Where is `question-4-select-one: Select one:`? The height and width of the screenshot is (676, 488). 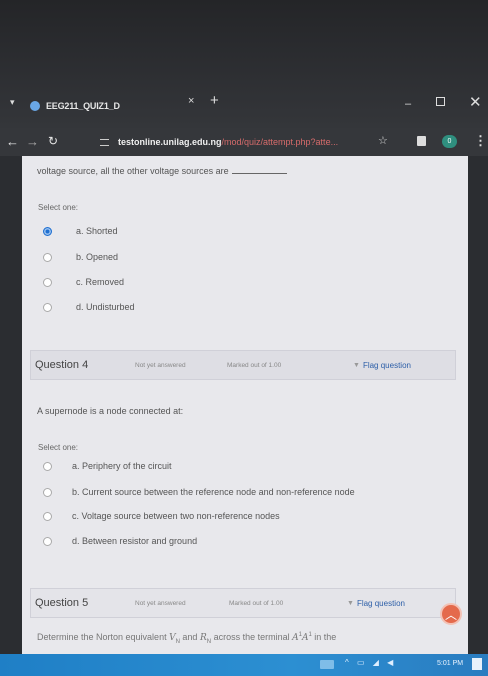 question-4-select-one: Select one: is located at coordinates (58, 447).